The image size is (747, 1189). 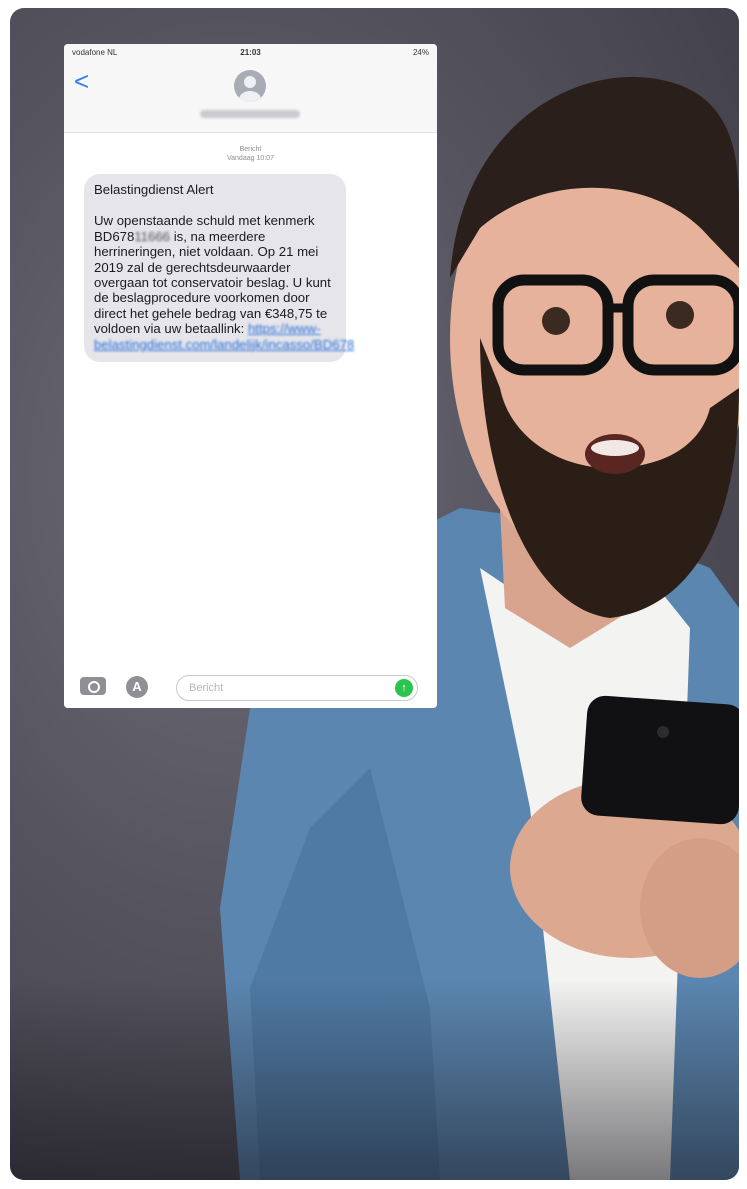 I want to click on message-input-bar: A Bericht ↑, so click(x=250, y=688).